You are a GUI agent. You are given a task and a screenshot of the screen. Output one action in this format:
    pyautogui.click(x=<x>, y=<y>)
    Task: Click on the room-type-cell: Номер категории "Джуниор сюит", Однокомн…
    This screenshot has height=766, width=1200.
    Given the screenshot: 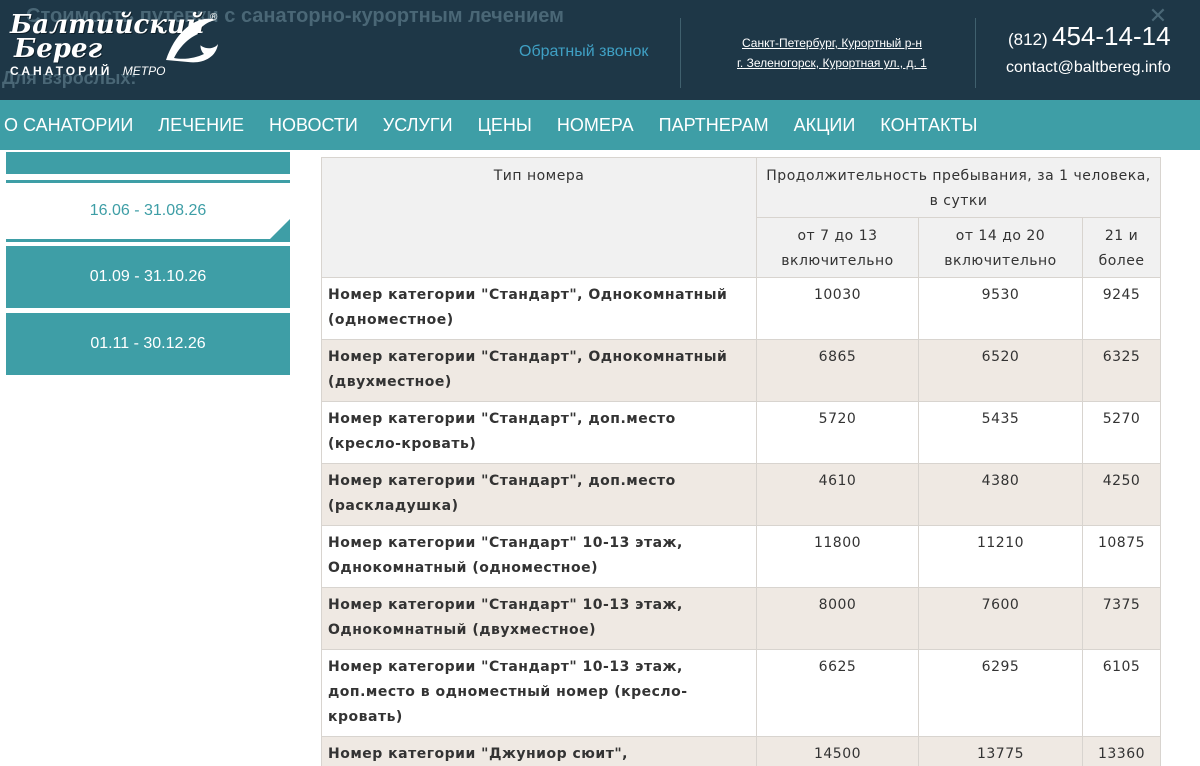 What is the action you would take?
    pyautogui.click(x=539, y=751)
    